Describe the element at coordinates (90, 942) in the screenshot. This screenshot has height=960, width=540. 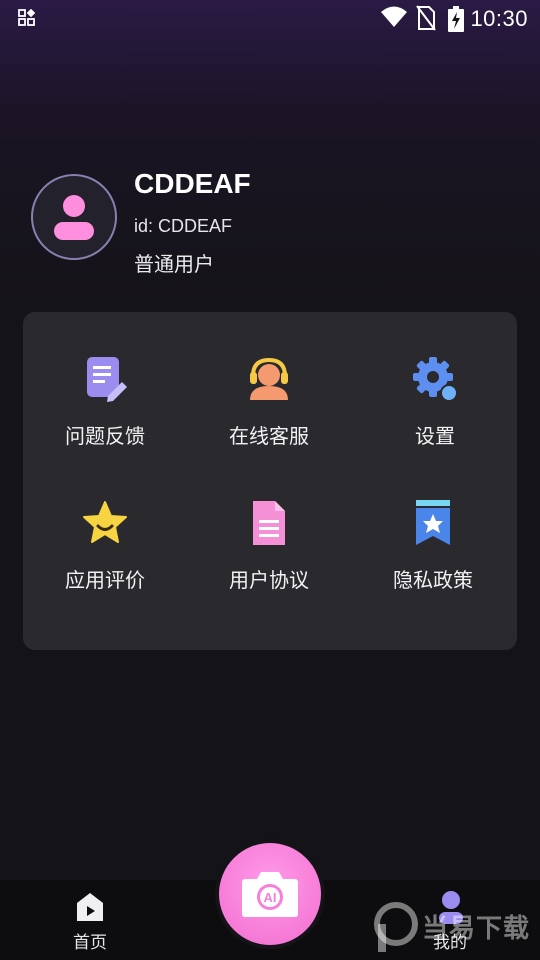
I see `tab-home-label: 首页` at that location.